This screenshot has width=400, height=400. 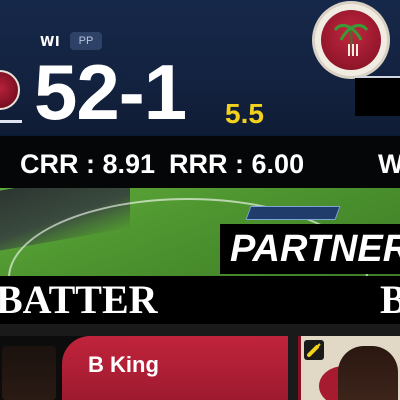 I want to click on palm-tree-icon, so click(x=351, y=39).